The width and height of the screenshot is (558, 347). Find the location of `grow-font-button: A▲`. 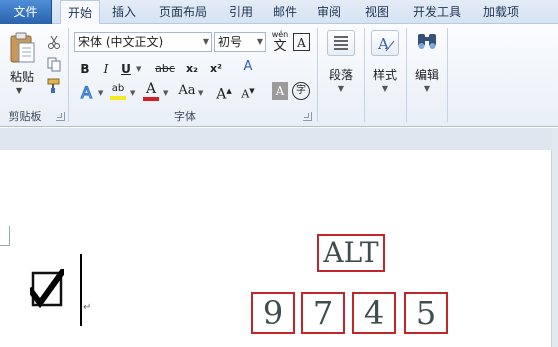

grow-font-button: A▲ is located at coordinates (224, 92).